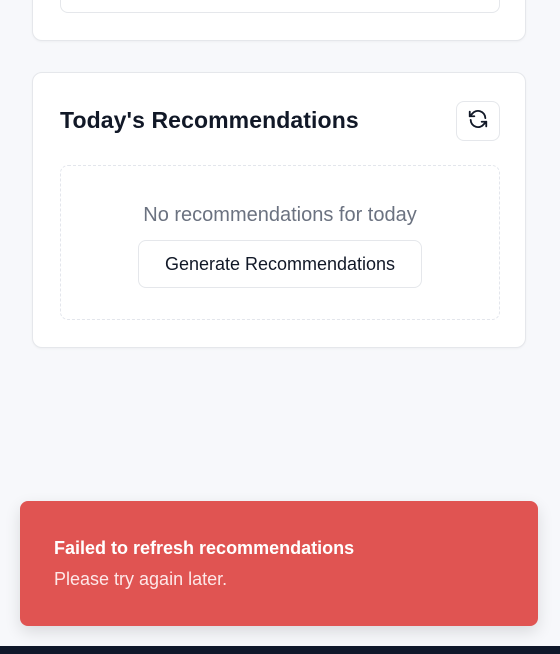 This screenshot has width=560, height=654. Describe the element at coordinates (204, 548) in the screenshot. I see `toast-title: Failed to refresh recommendations` at that location.